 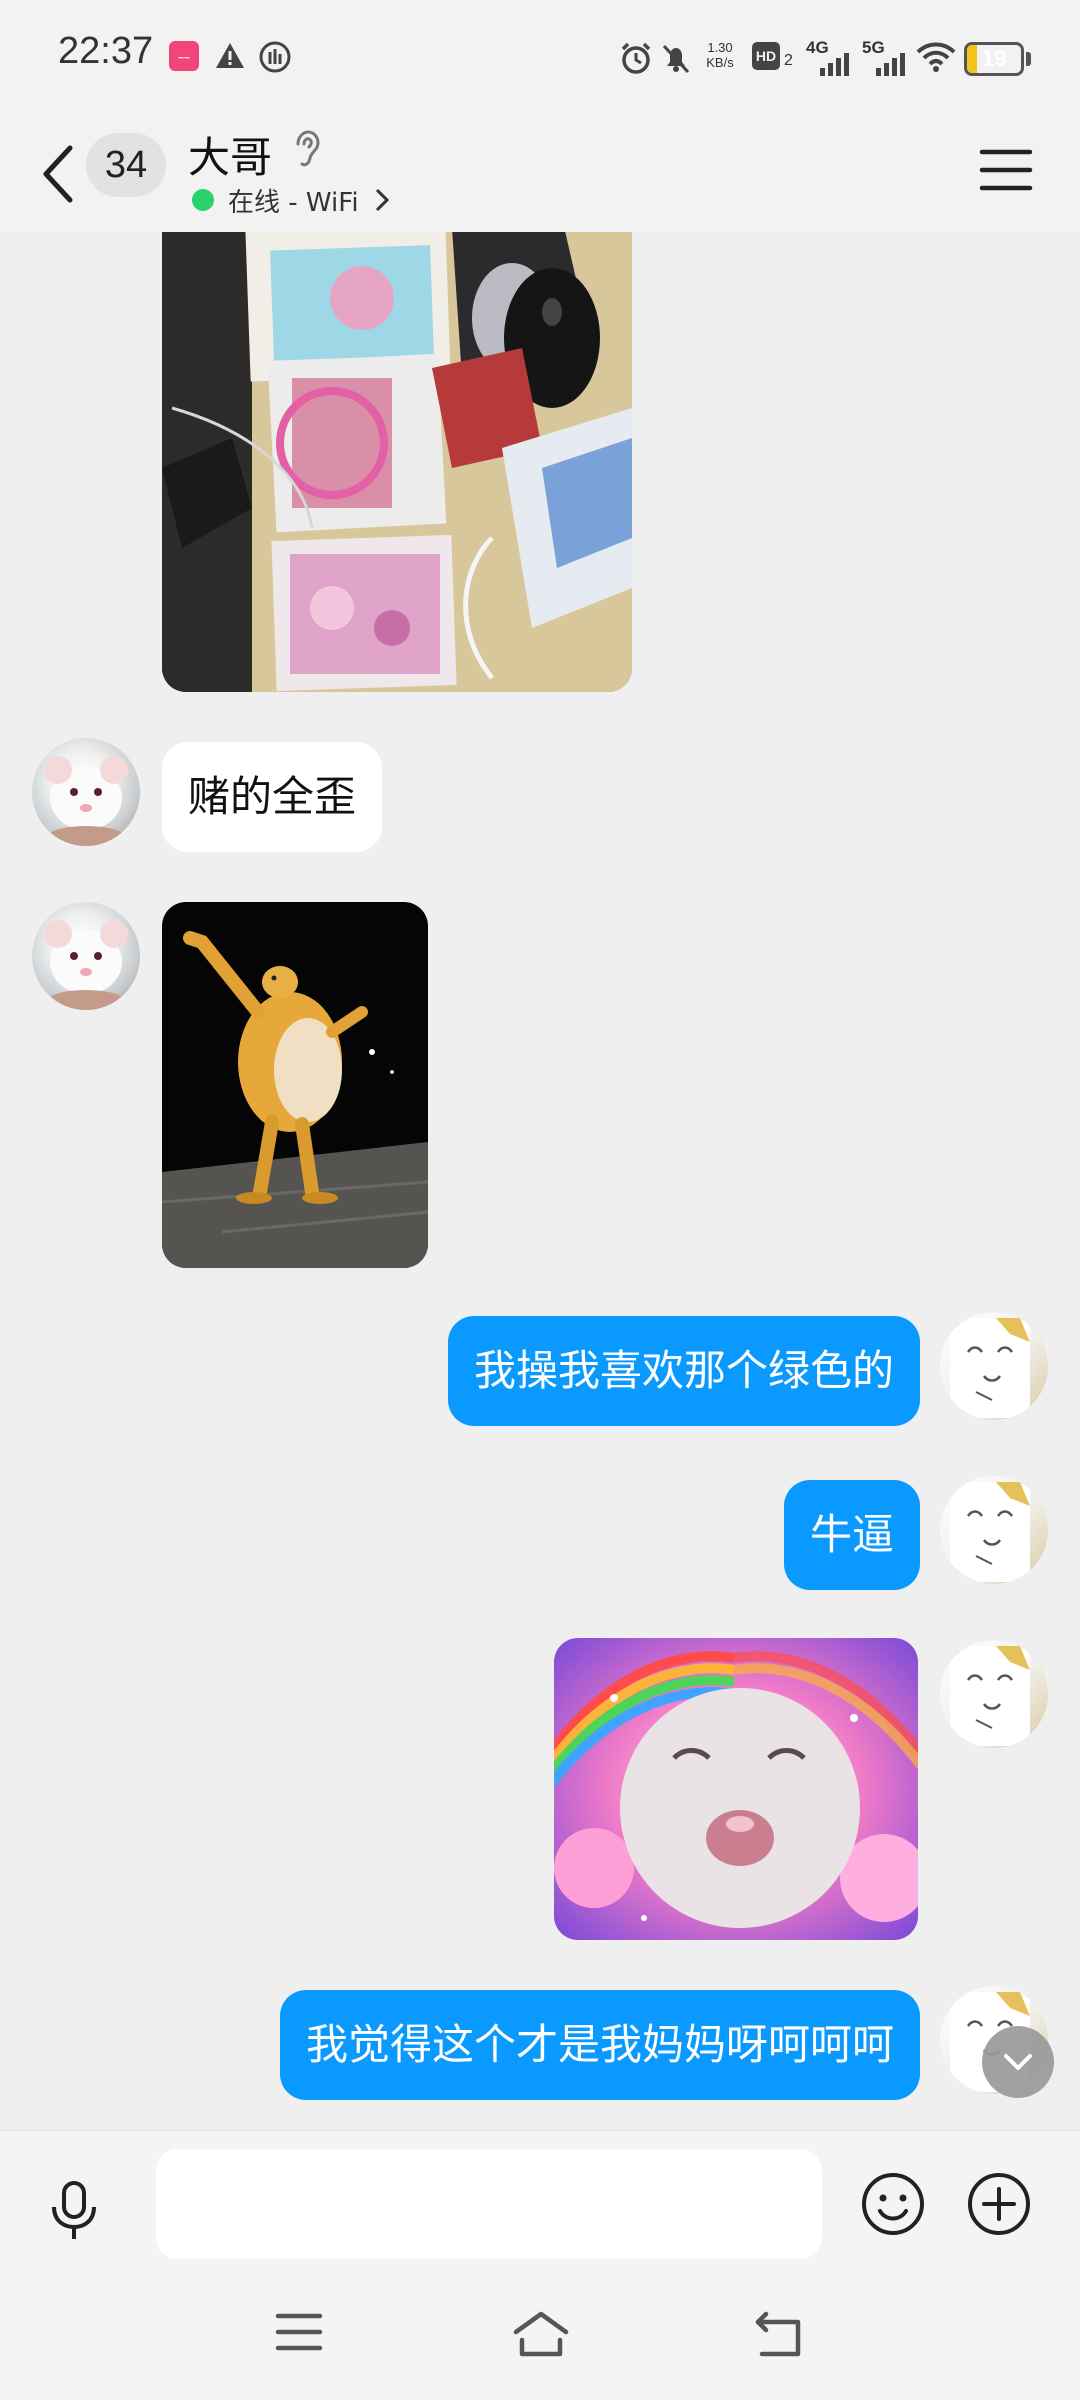 What do you see at coordinates (834, 64) in the screenshot?
I see `signal-4g-icon` at bounding box center [834, 64].